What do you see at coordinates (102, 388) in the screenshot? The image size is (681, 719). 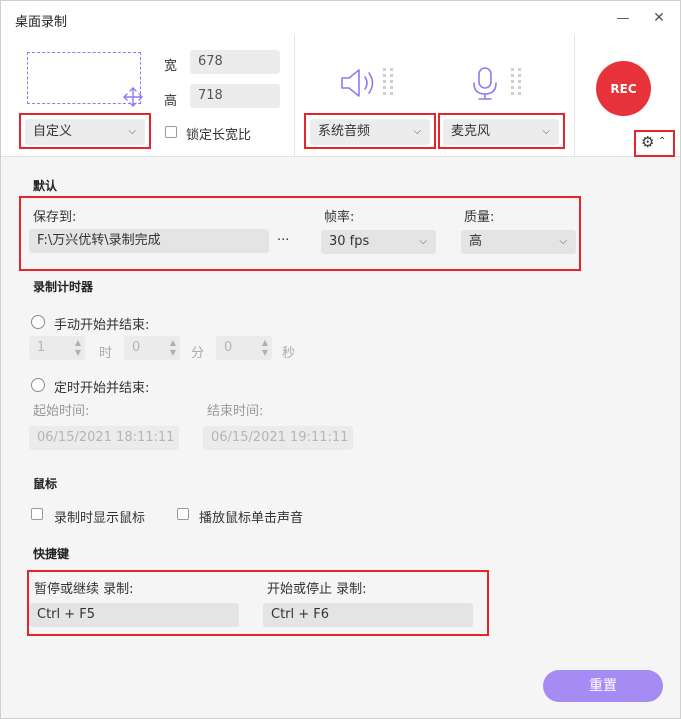 I see `scheduled-timer-label: 定时开始并结束:` at bounding box center [102, 388].